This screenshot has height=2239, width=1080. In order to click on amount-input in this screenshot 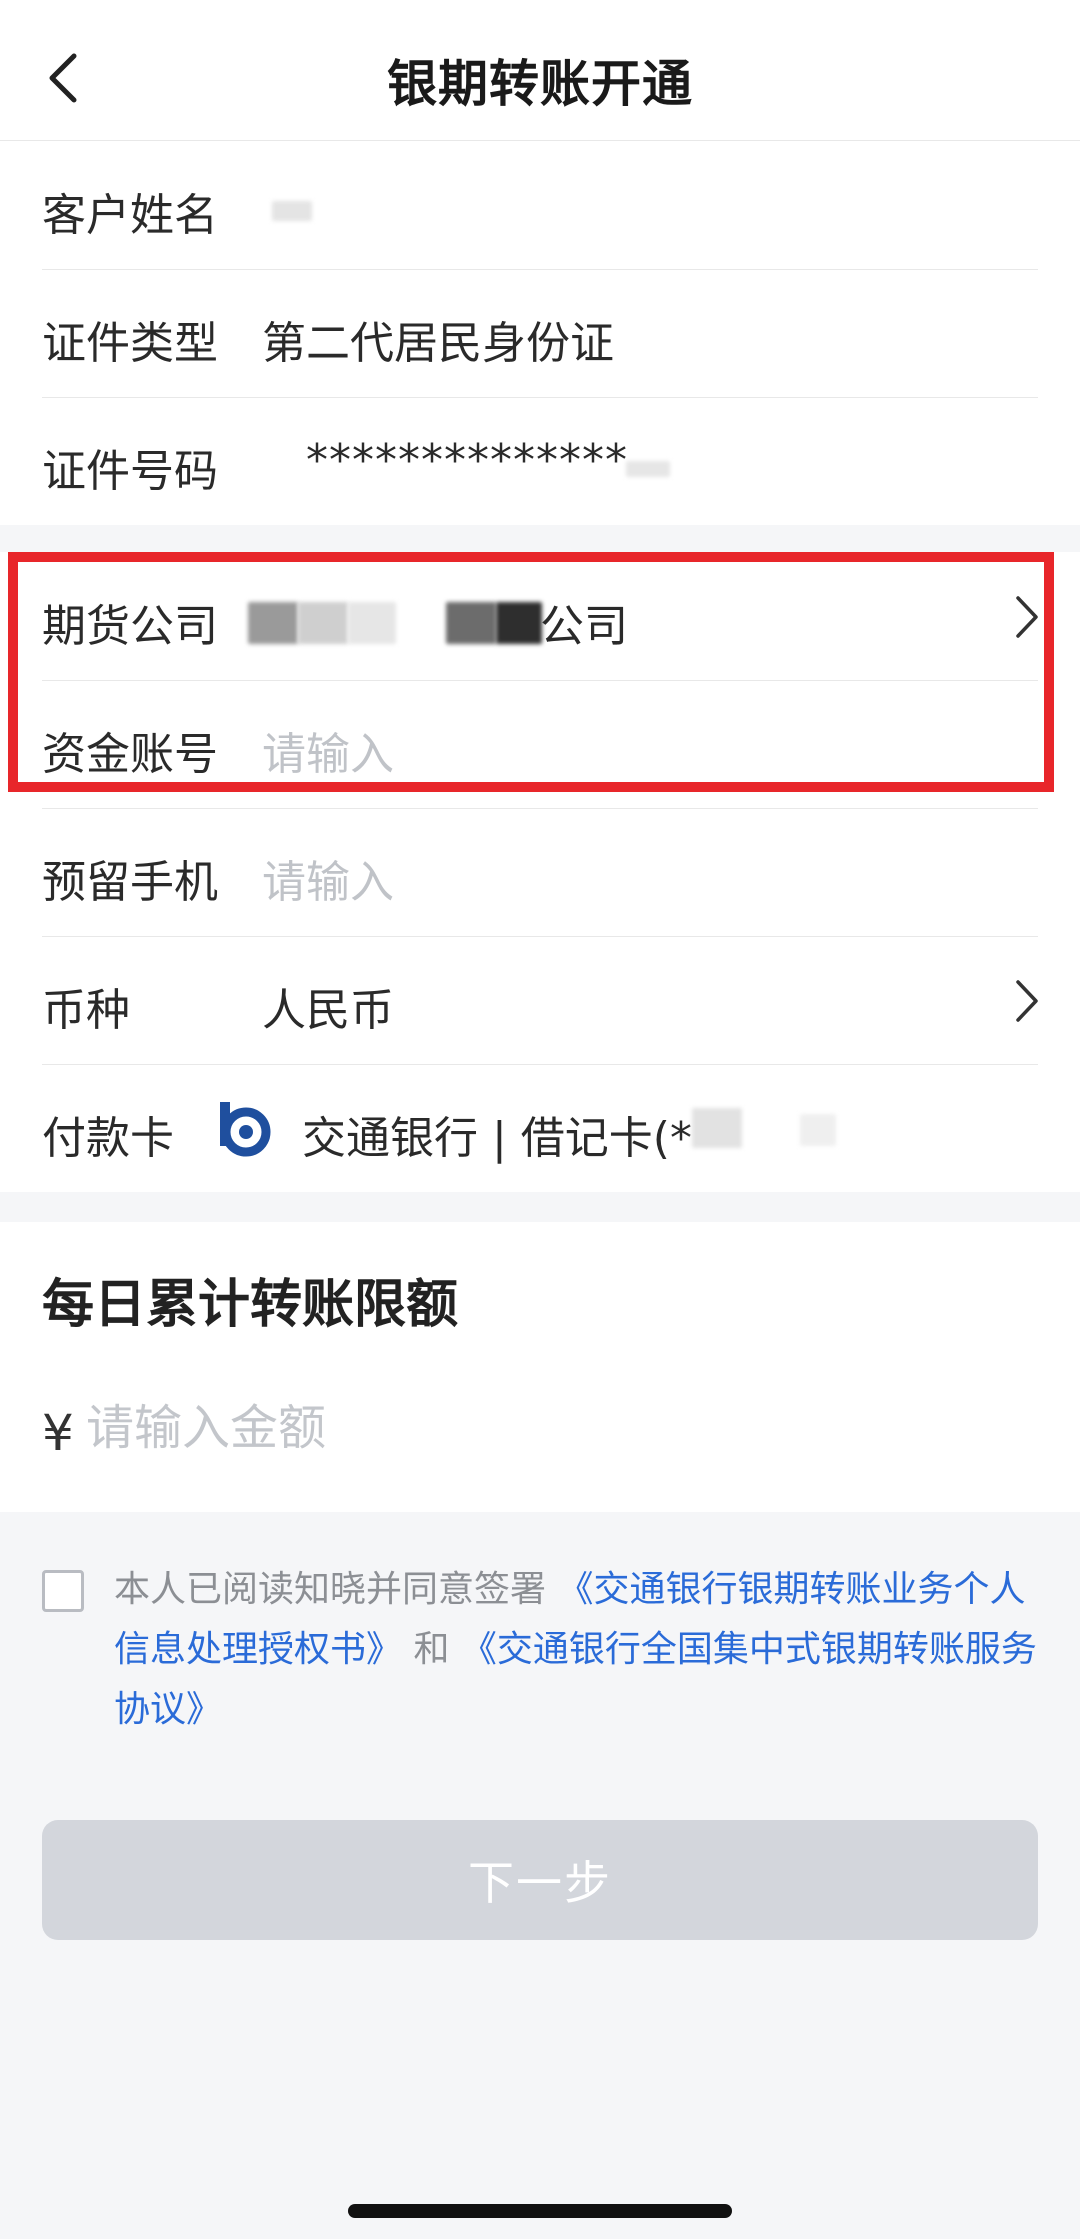, I will do `click(536, 1428)`.